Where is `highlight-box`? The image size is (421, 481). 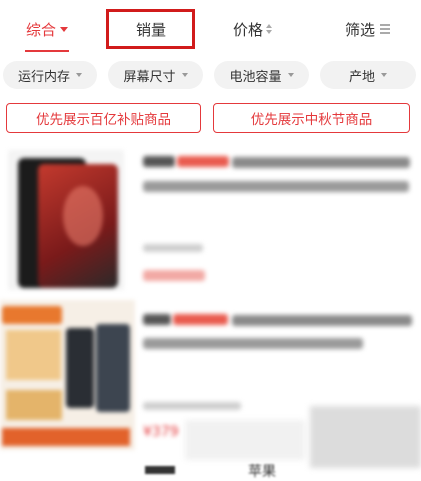
highlight-box is located at coordinates (150, 29).